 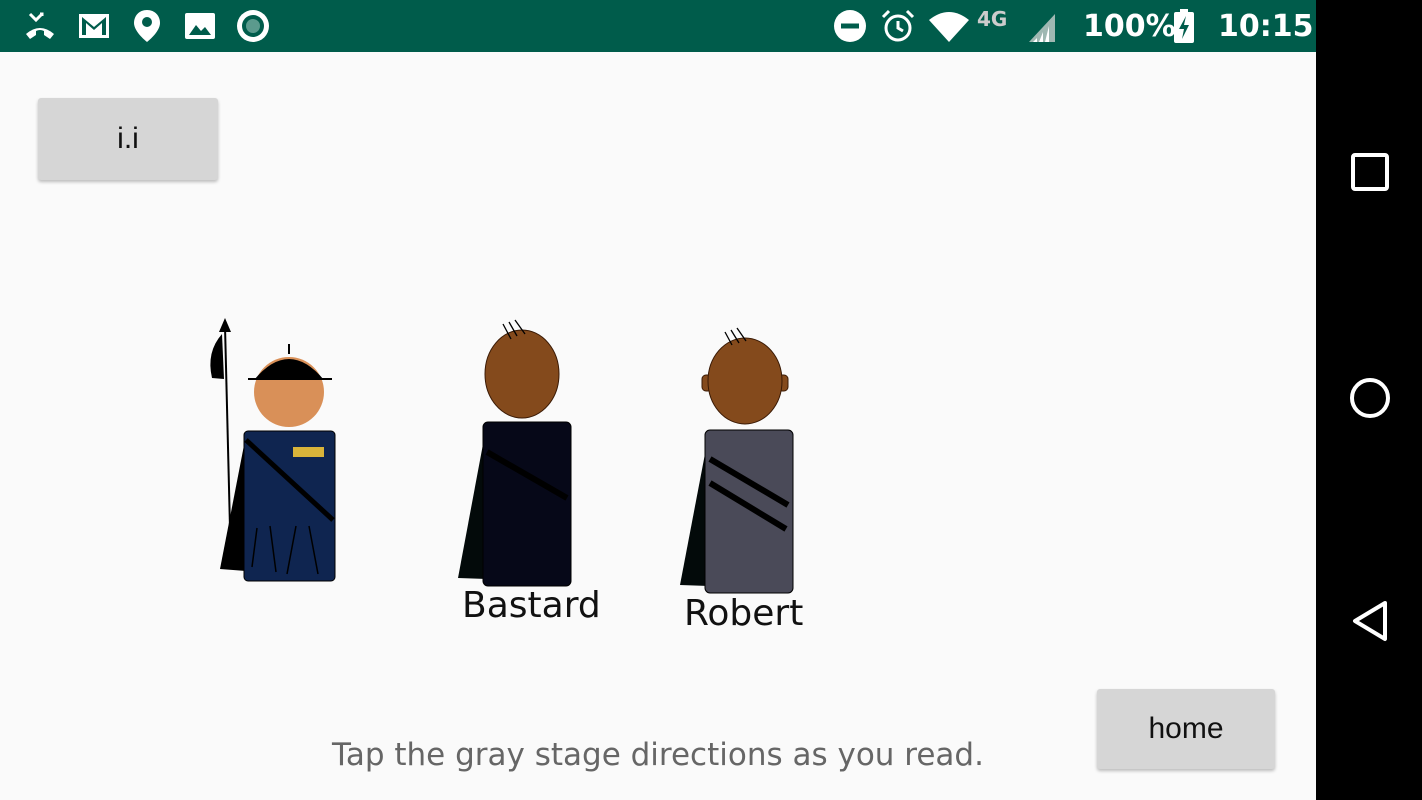 What do you see at coordinates (289, 369) in the screenshot?
I see `guard-helmet` at bounding box center [289, 369].